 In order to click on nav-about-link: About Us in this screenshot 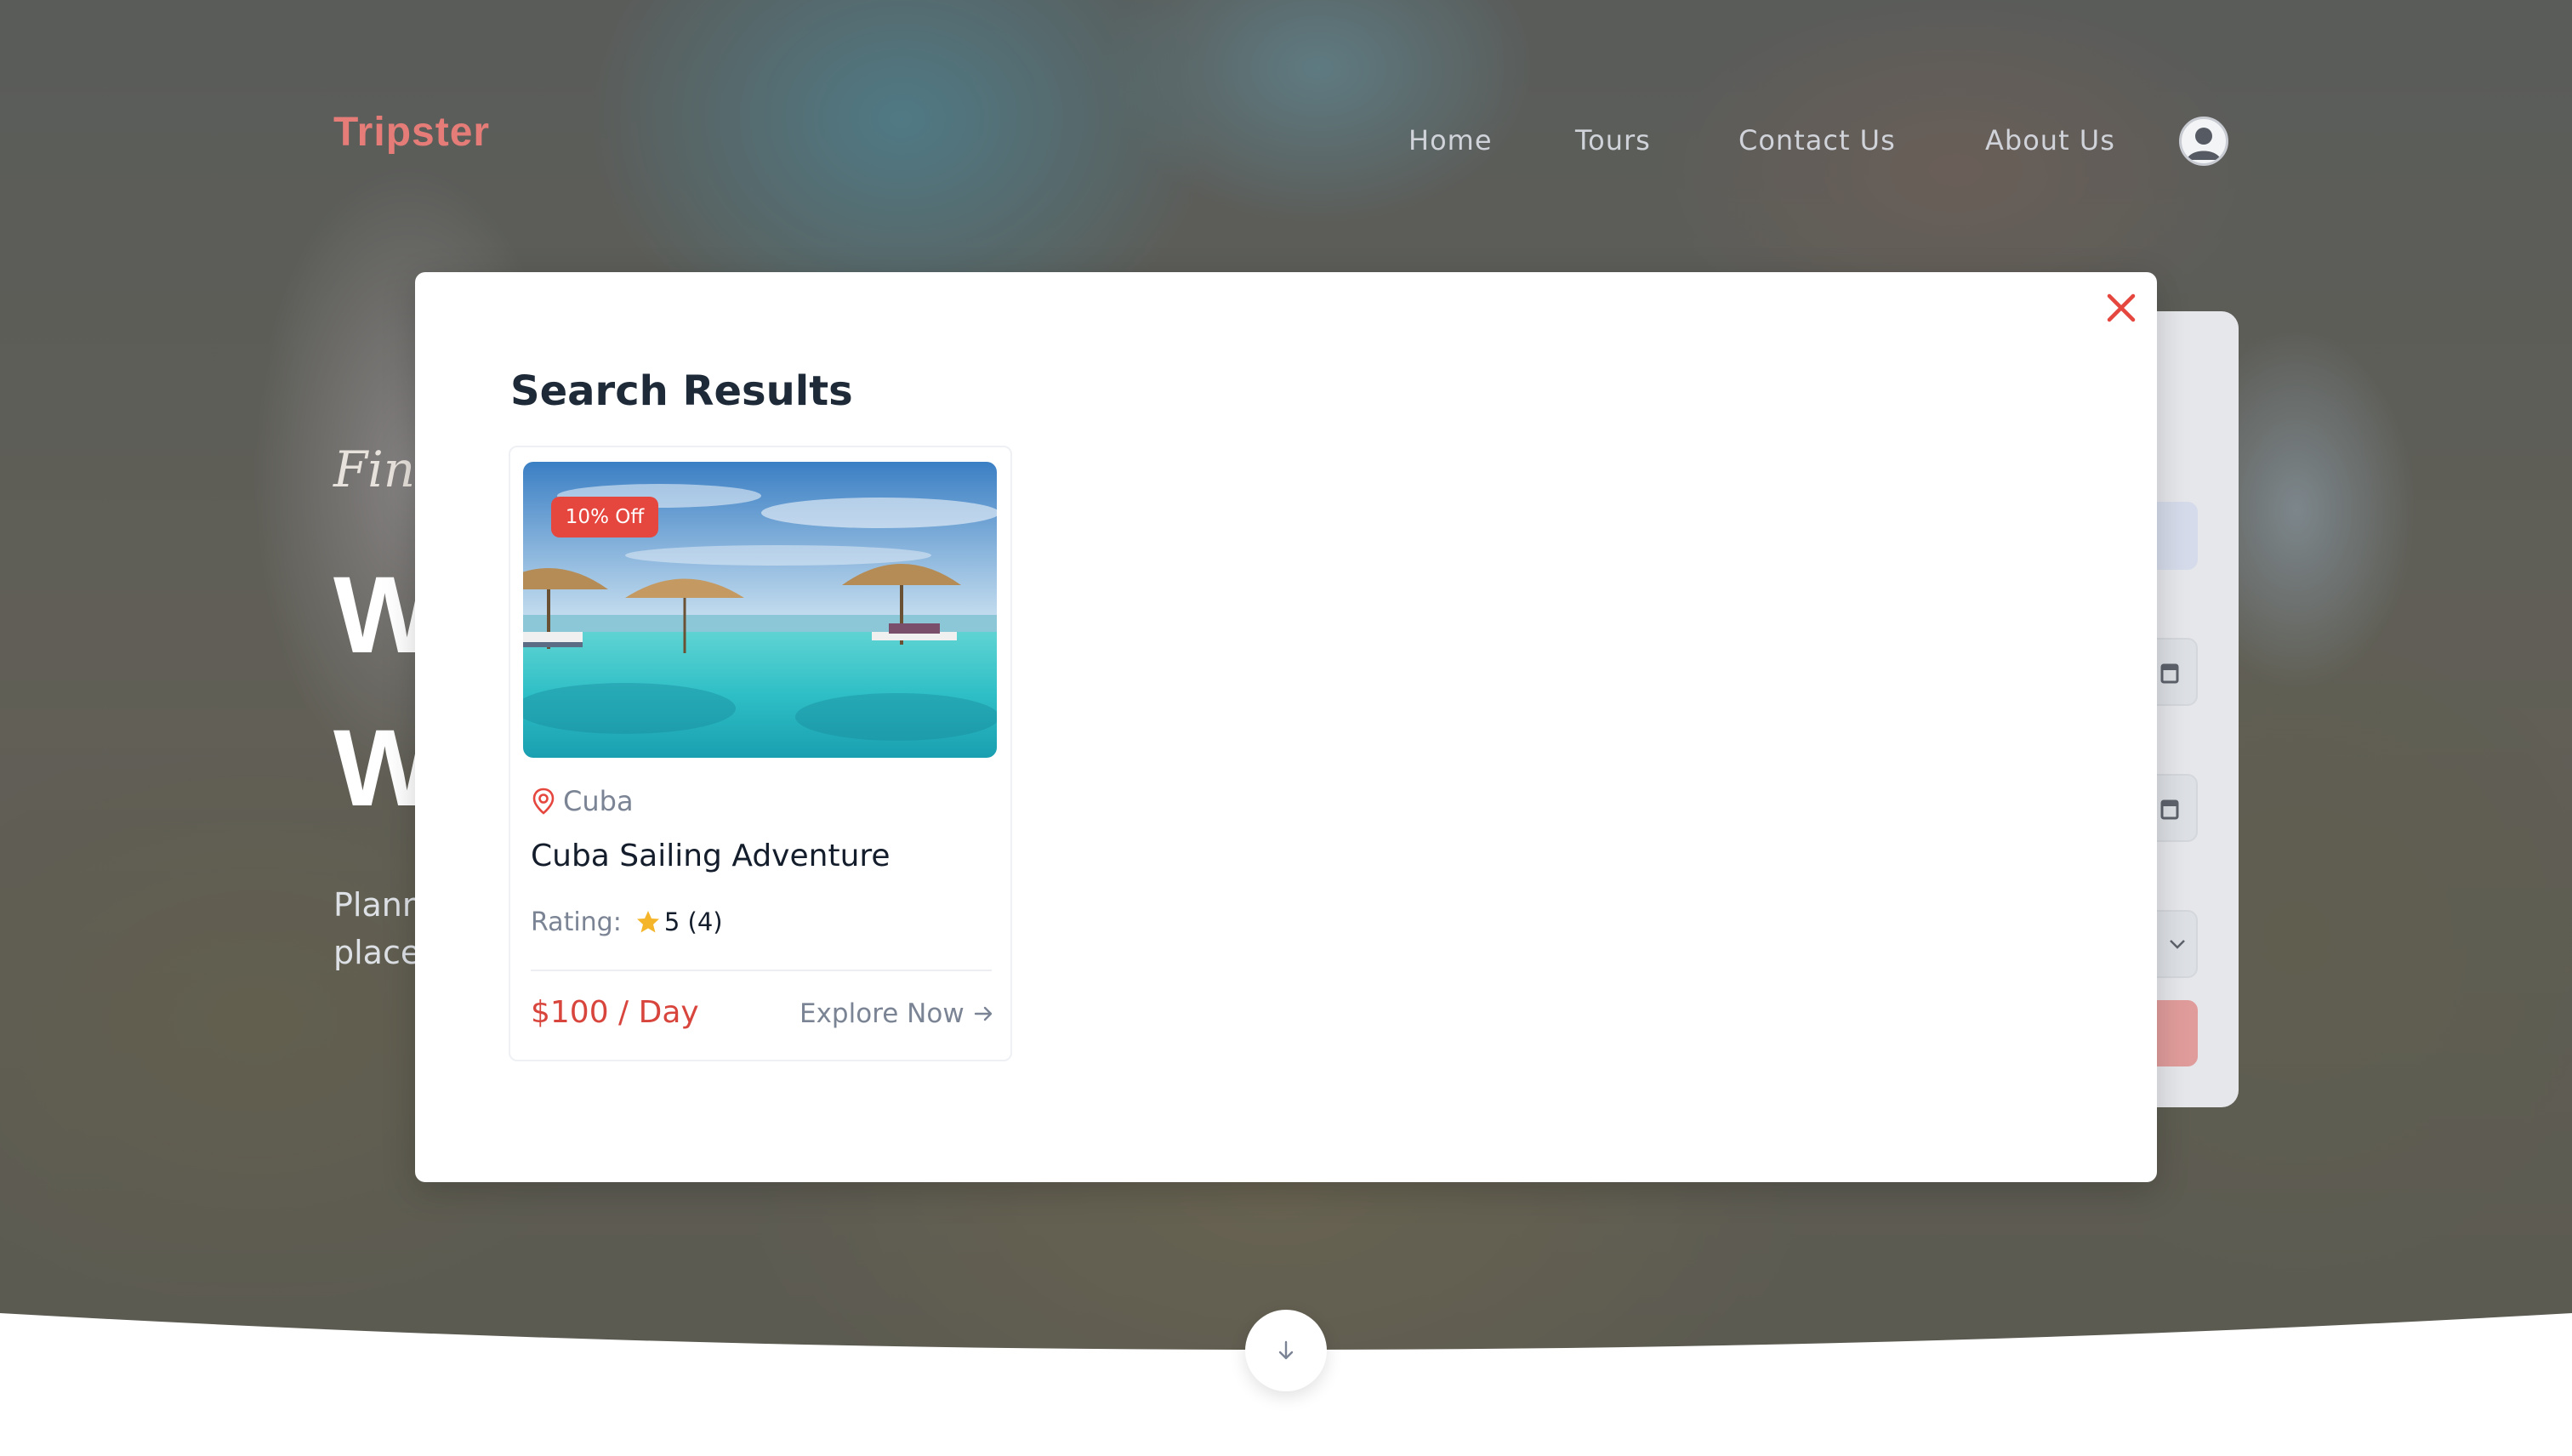, I will do `click(2050, 140)`.